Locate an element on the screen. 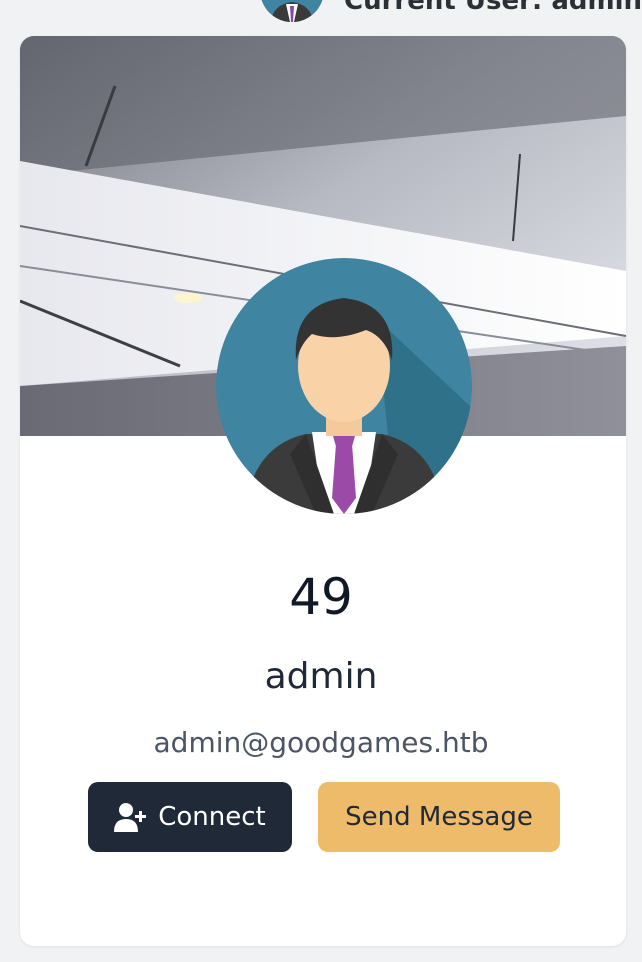  header-avatar is located at coordinates (292, 11).